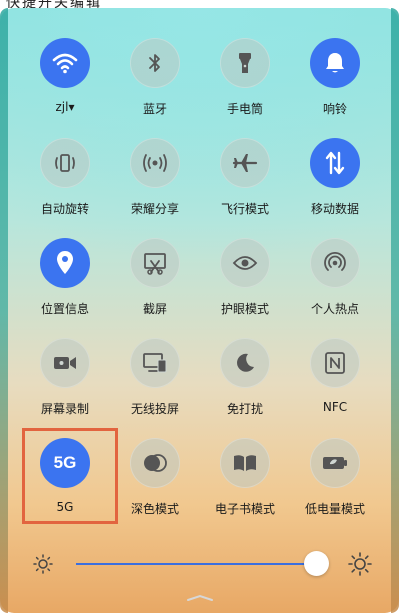 Image resolution: width=399 pixels, height=613 pixels. I want to click on brightness-low-icon, so click(43, 564).